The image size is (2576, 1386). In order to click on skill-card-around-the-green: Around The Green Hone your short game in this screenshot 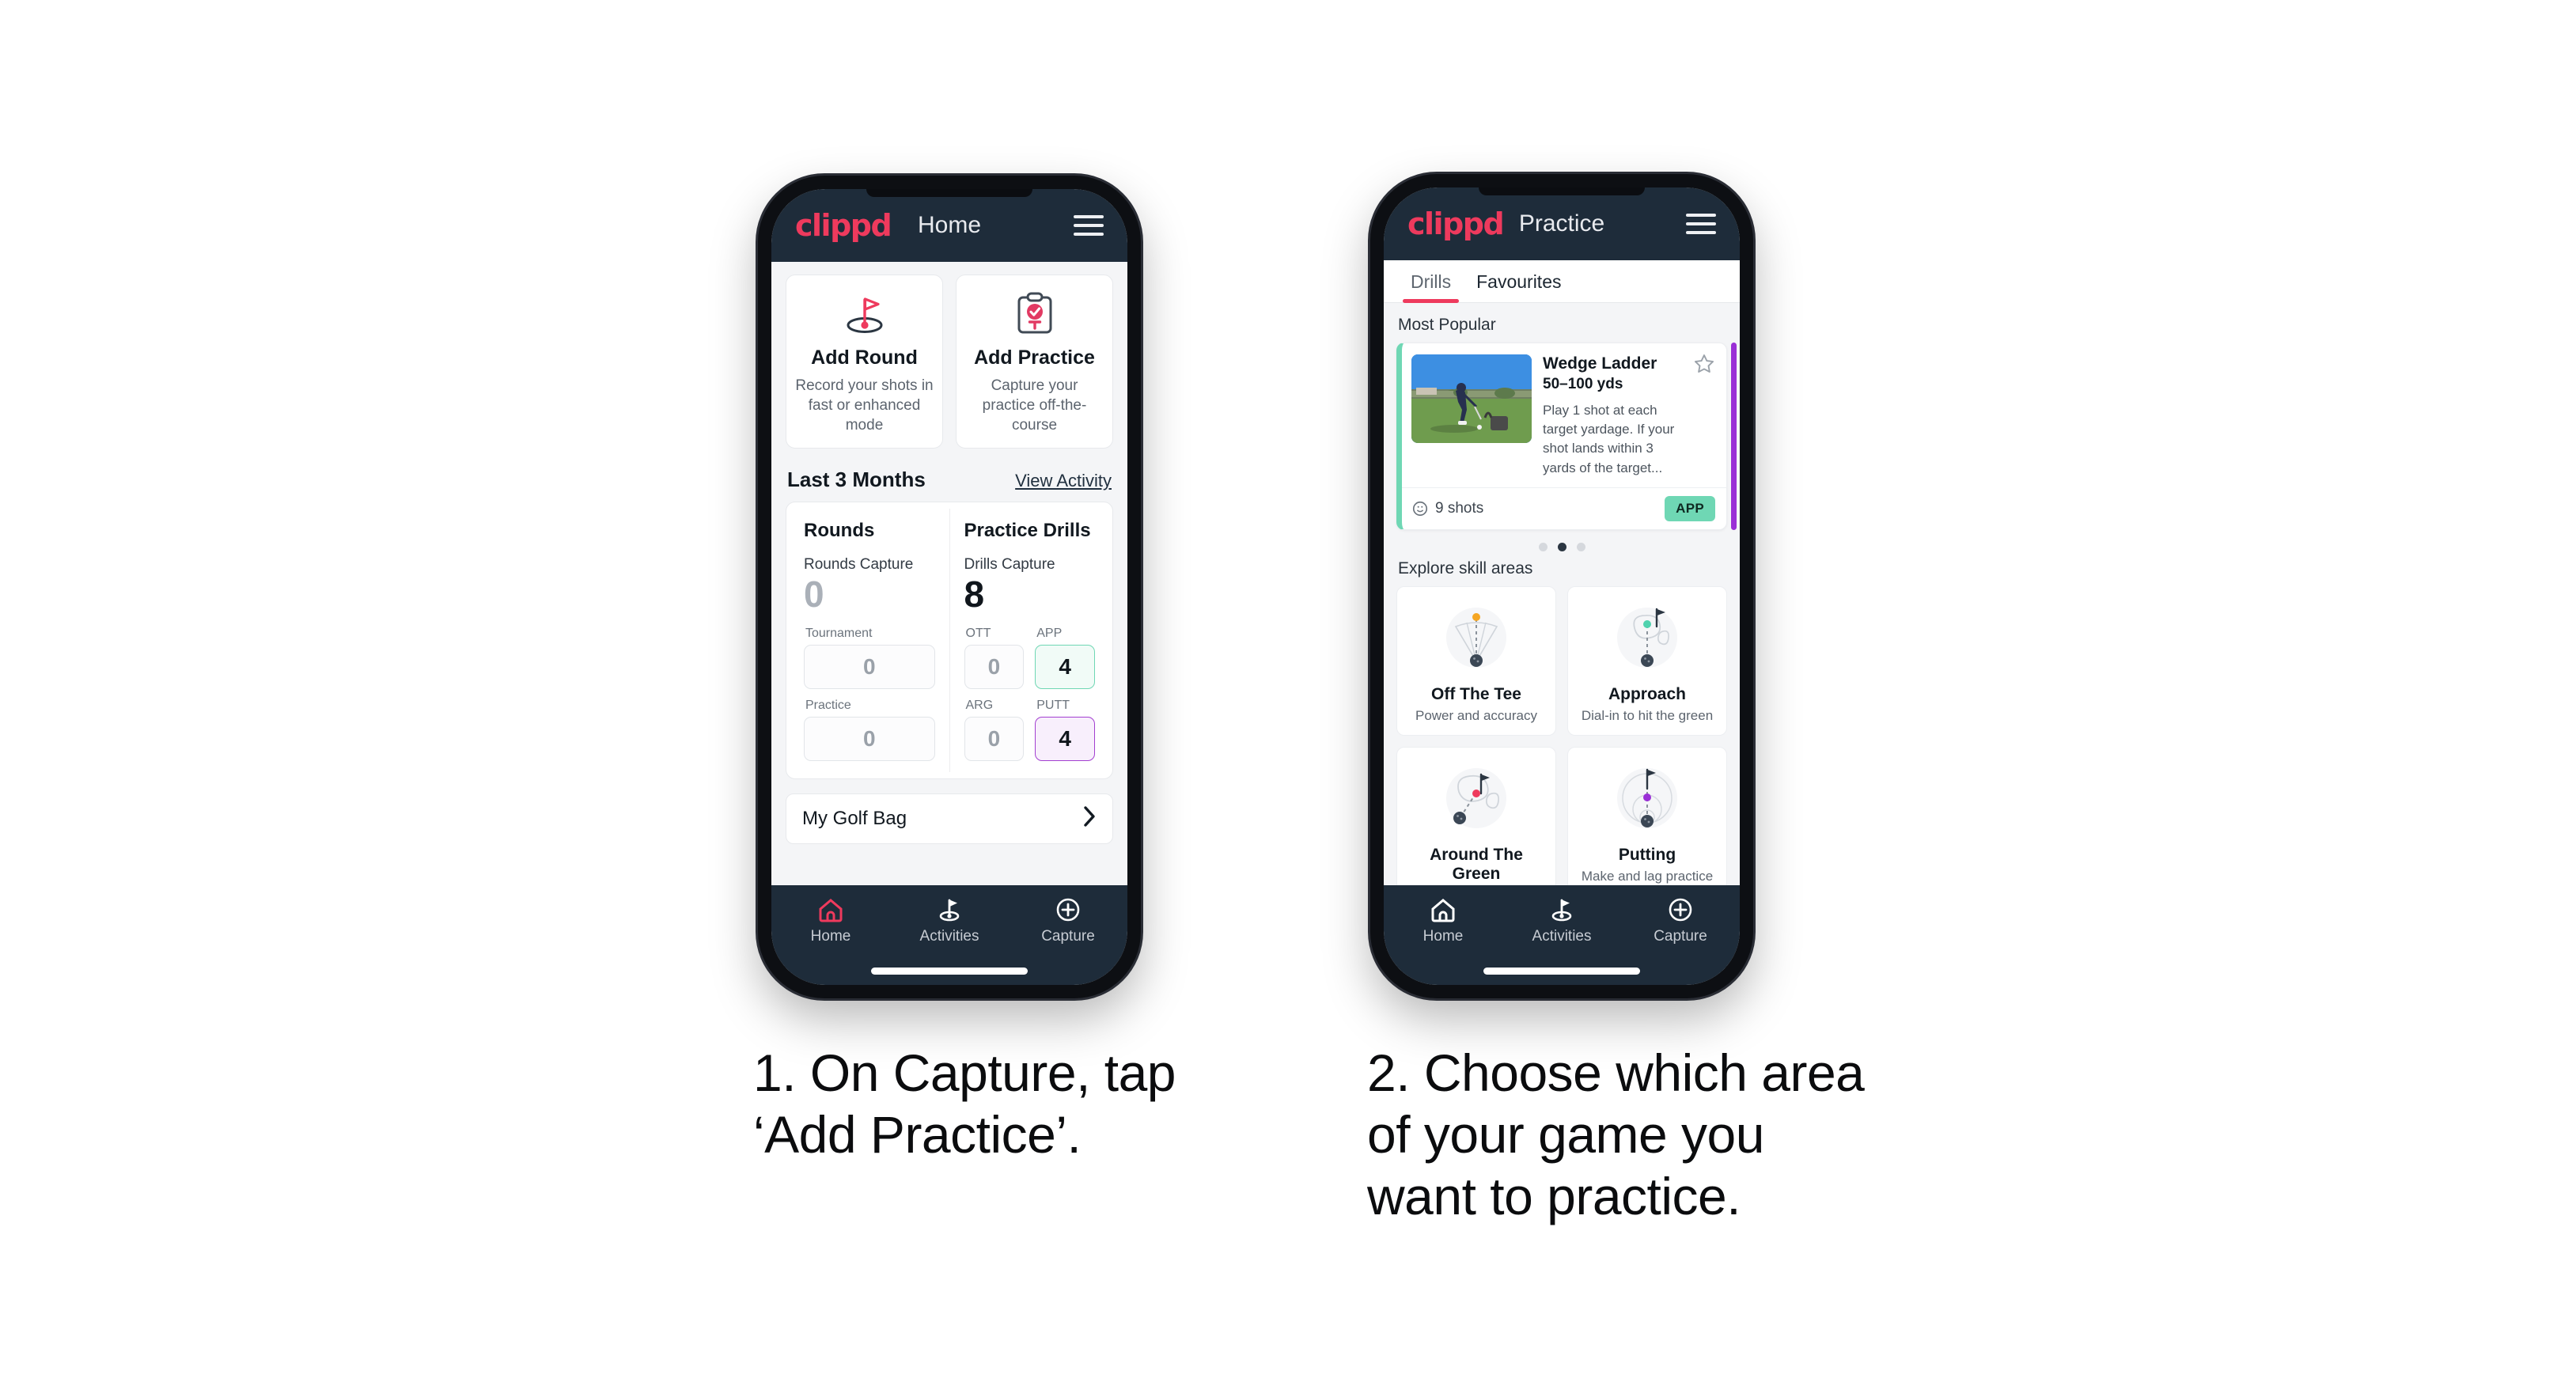, I will do `click(1476, 816)`.